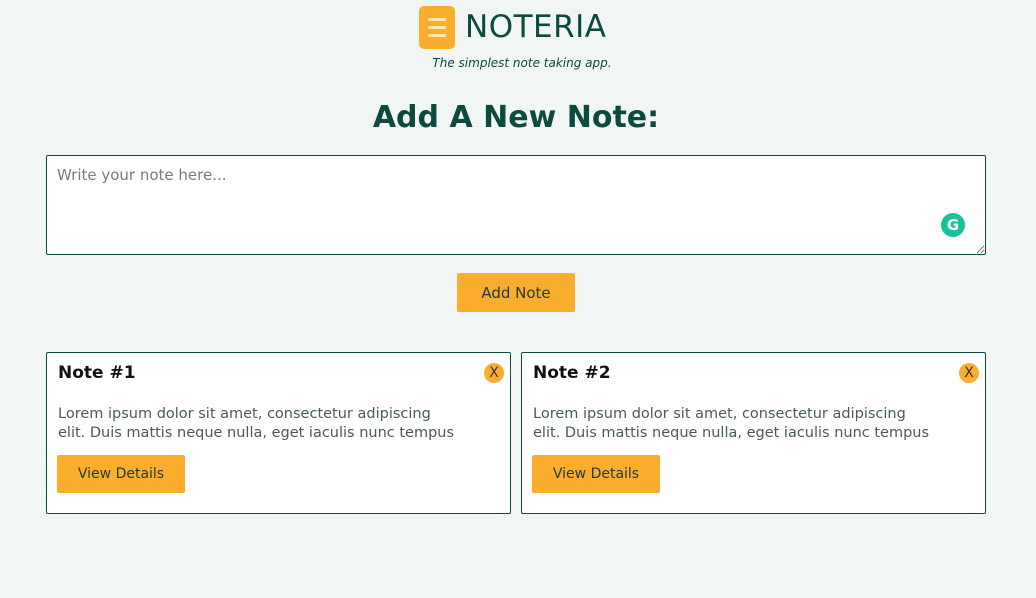 The image size is (1036, 598). I want to click on brand-name: NOTERIA, so click(536, 27).